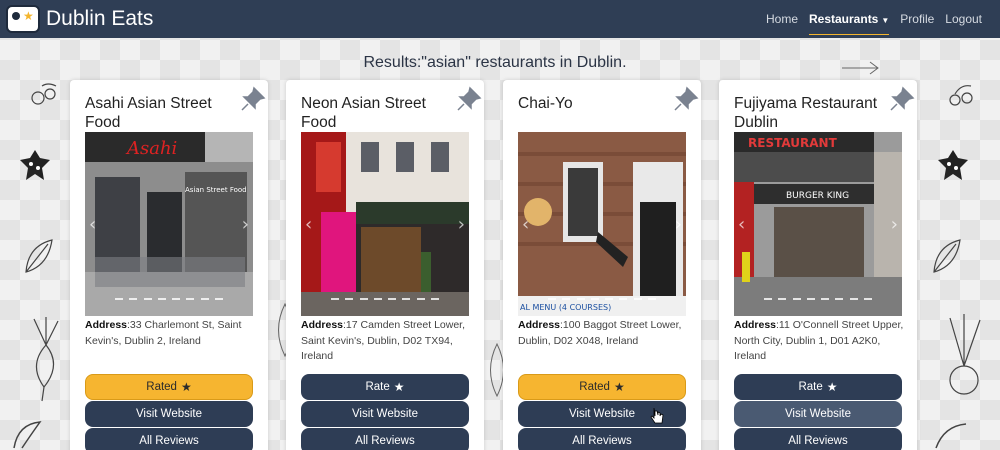 This screenshot has height=450, width=1000. What do you see at coordinates (363, 113) in the screenshot?
I see `restaurant-name: Neon Asian Street Food` at bounding box center [363, 113].